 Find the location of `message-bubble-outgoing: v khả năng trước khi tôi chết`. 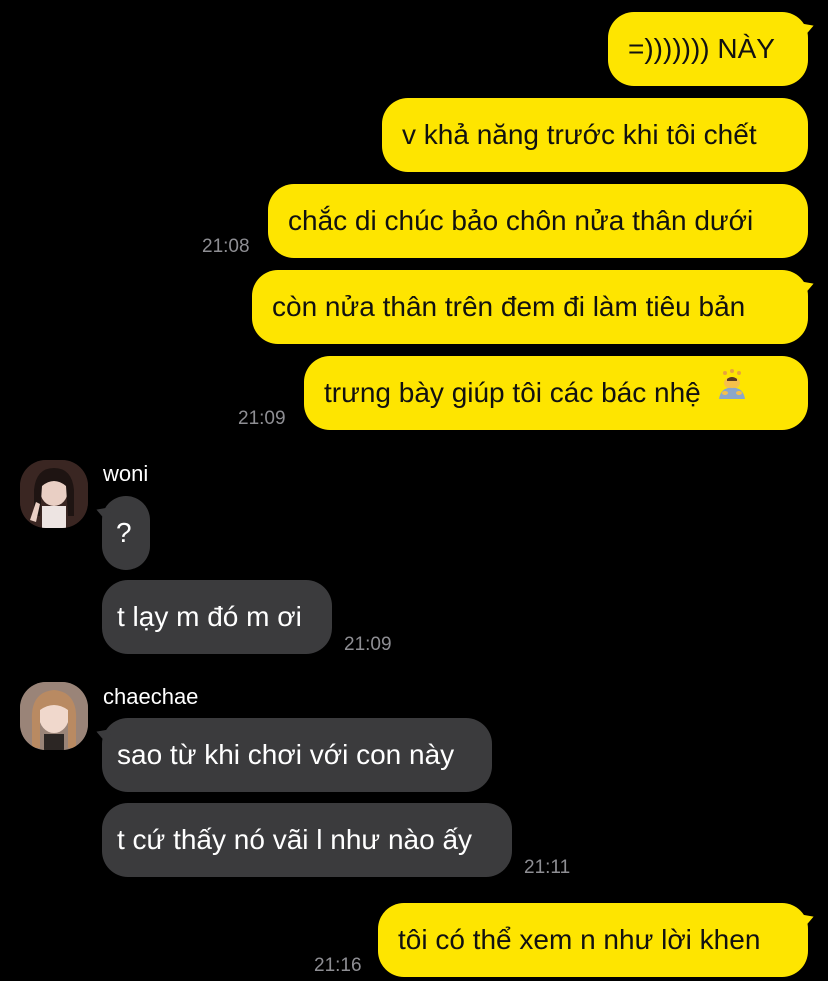

message-bubble-outgoing: v khả năng trước khi tôi chết is located at coordinates (595, 135).